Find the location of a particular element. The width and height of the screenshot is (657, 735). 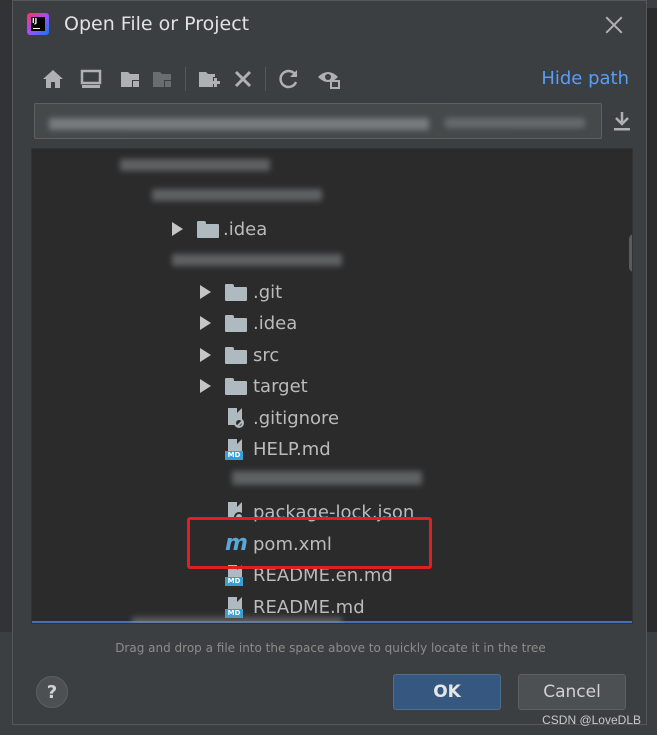

watermark: CSDN @LoveDLB is located at coordinates (591, 720).